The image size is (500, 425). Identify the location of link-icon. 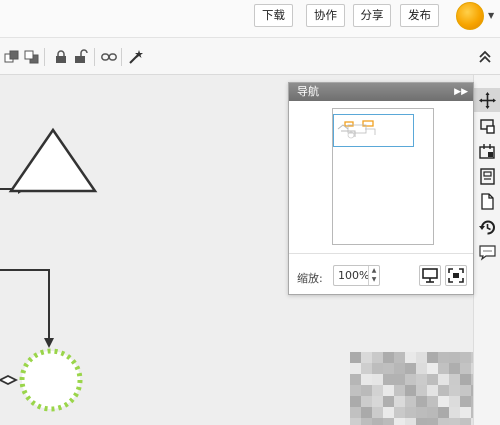
(109, 57).